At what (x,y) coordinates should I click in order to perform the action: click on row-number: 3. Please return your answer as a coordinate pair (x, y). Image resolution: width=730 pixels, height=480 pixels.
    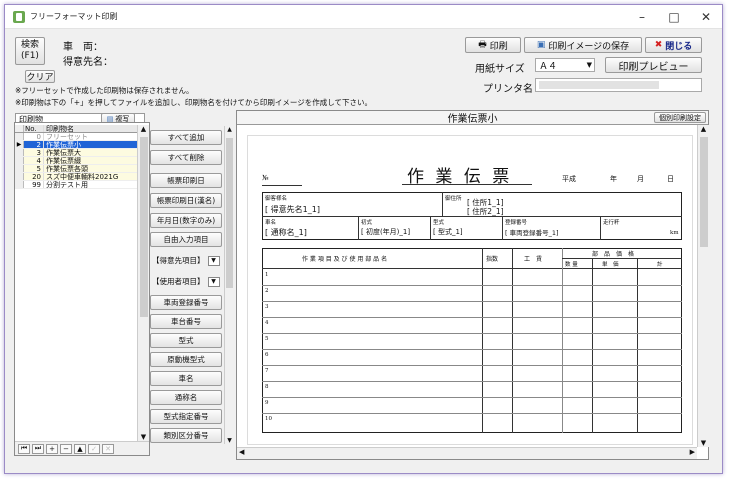
    Looking at the image, I should click on (267, 307).